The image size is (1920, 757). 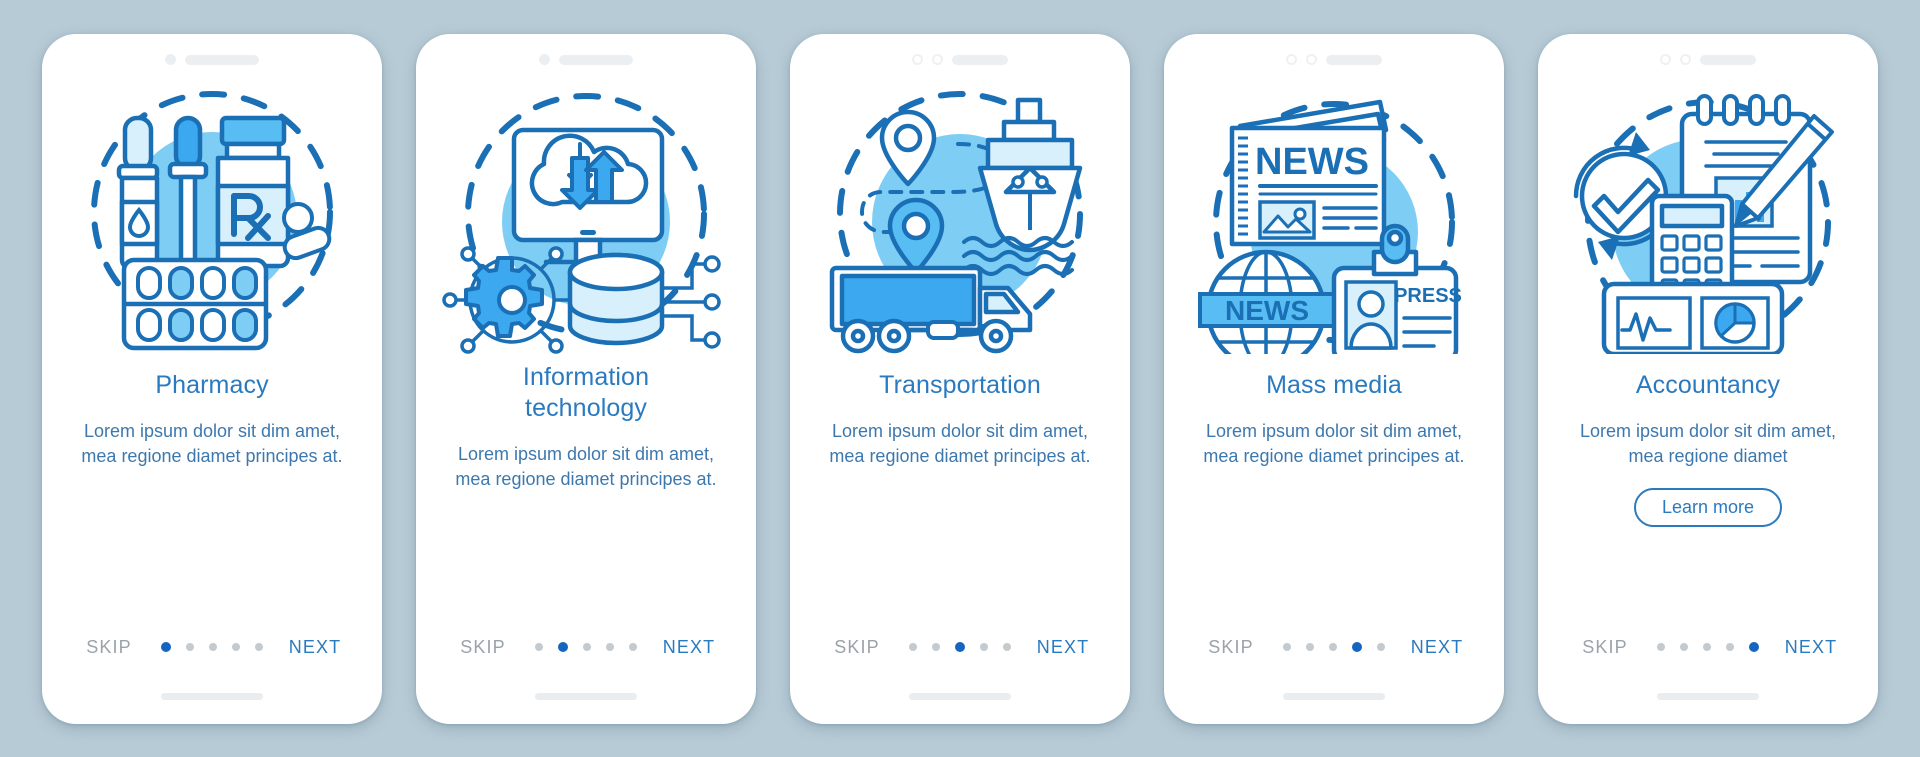 I want to click on page-title-line-1: Information, so click(x=586, y=376).